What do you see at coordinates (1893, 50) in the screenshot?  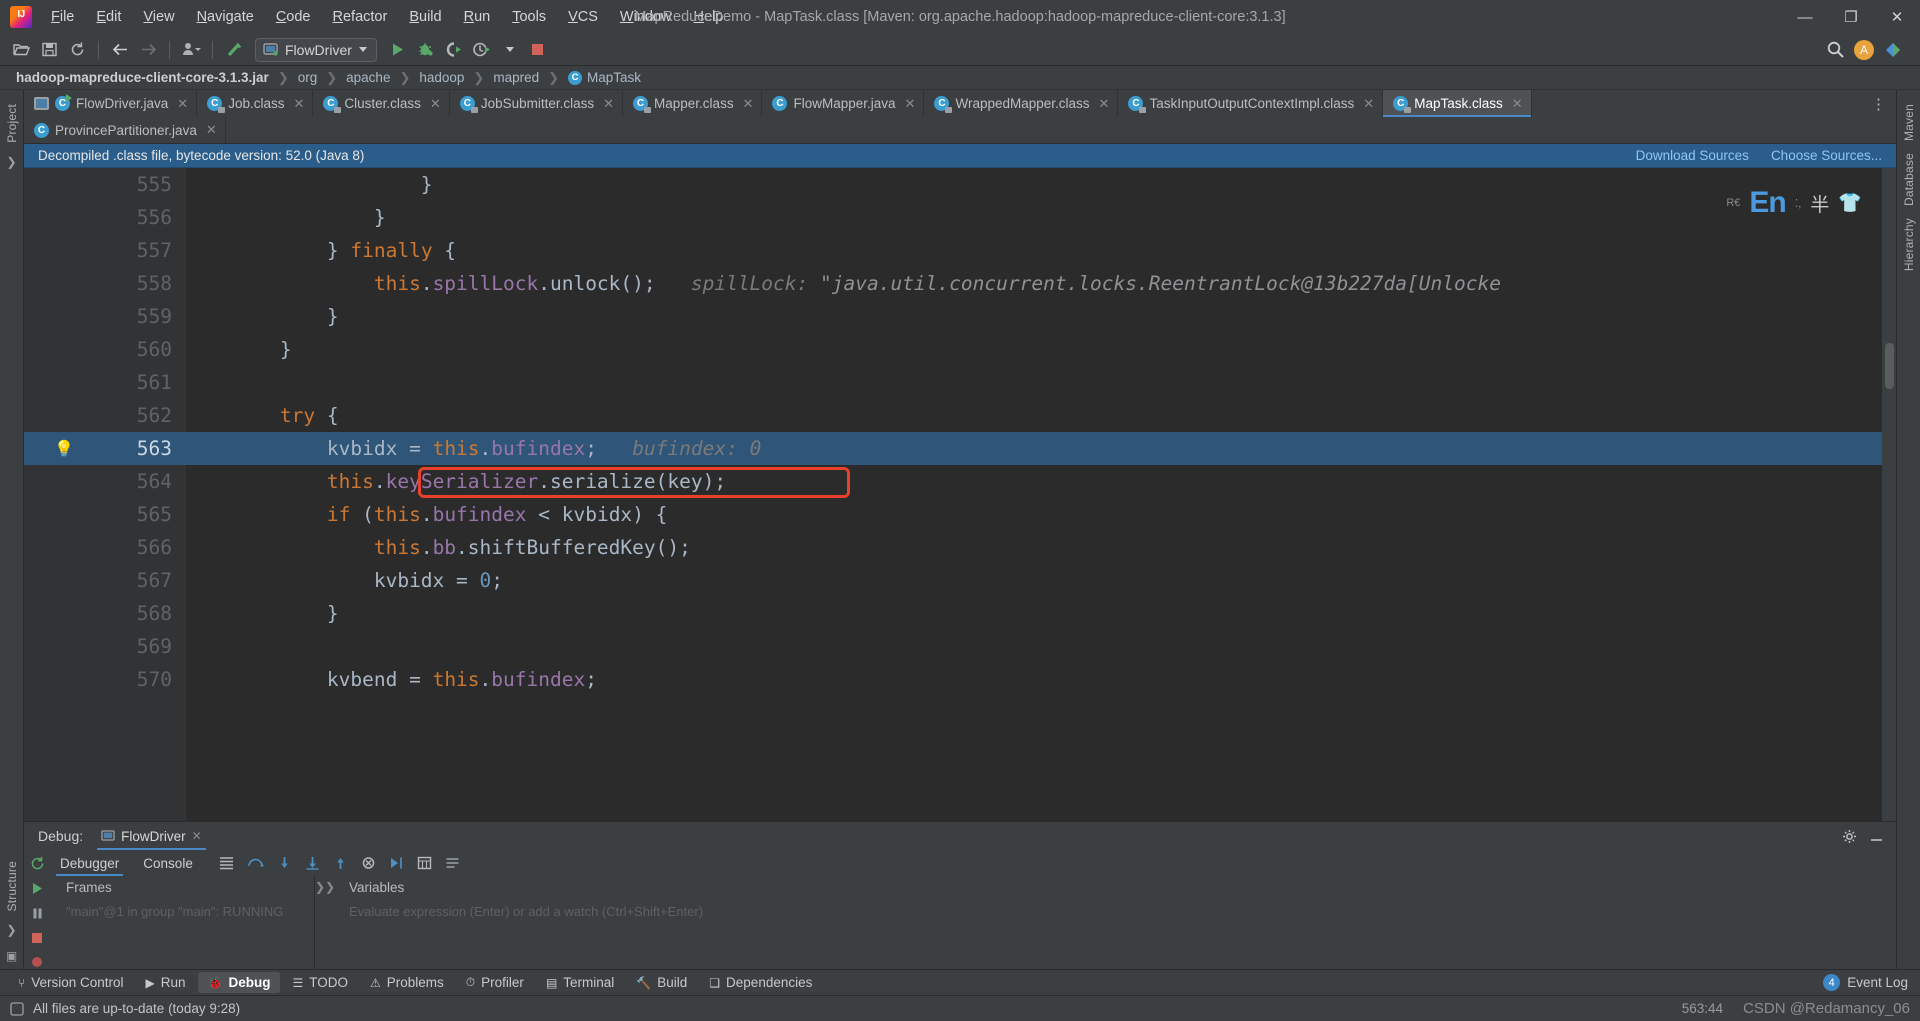 I see `plugin-icon` at bounding box center [1893, 50].